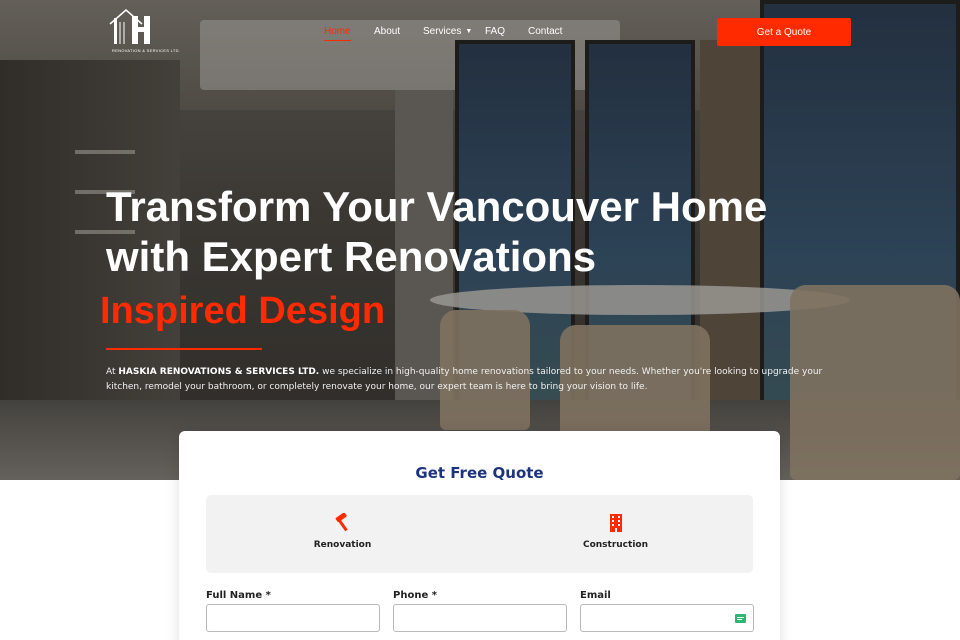 This screenshot has height=640, width=960. Describe the element at coordinates (342, 545) in the screenshot. I see `option-renovation-label: Renovation` at that location.